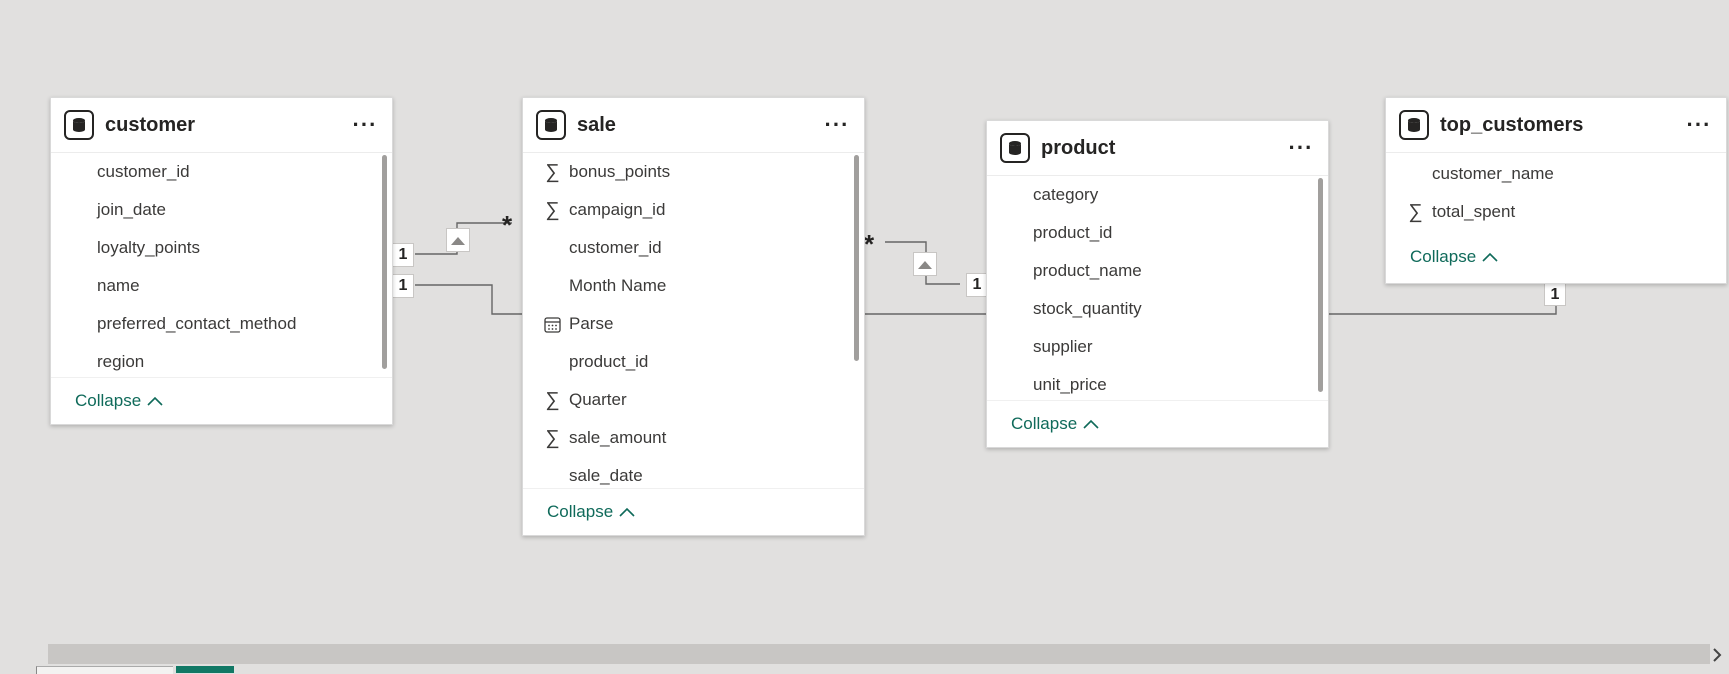  What do you see at coordinates (1087, 270) in the screenshot?
I see `field-label: product_name` at bounding box center [1087, 270].